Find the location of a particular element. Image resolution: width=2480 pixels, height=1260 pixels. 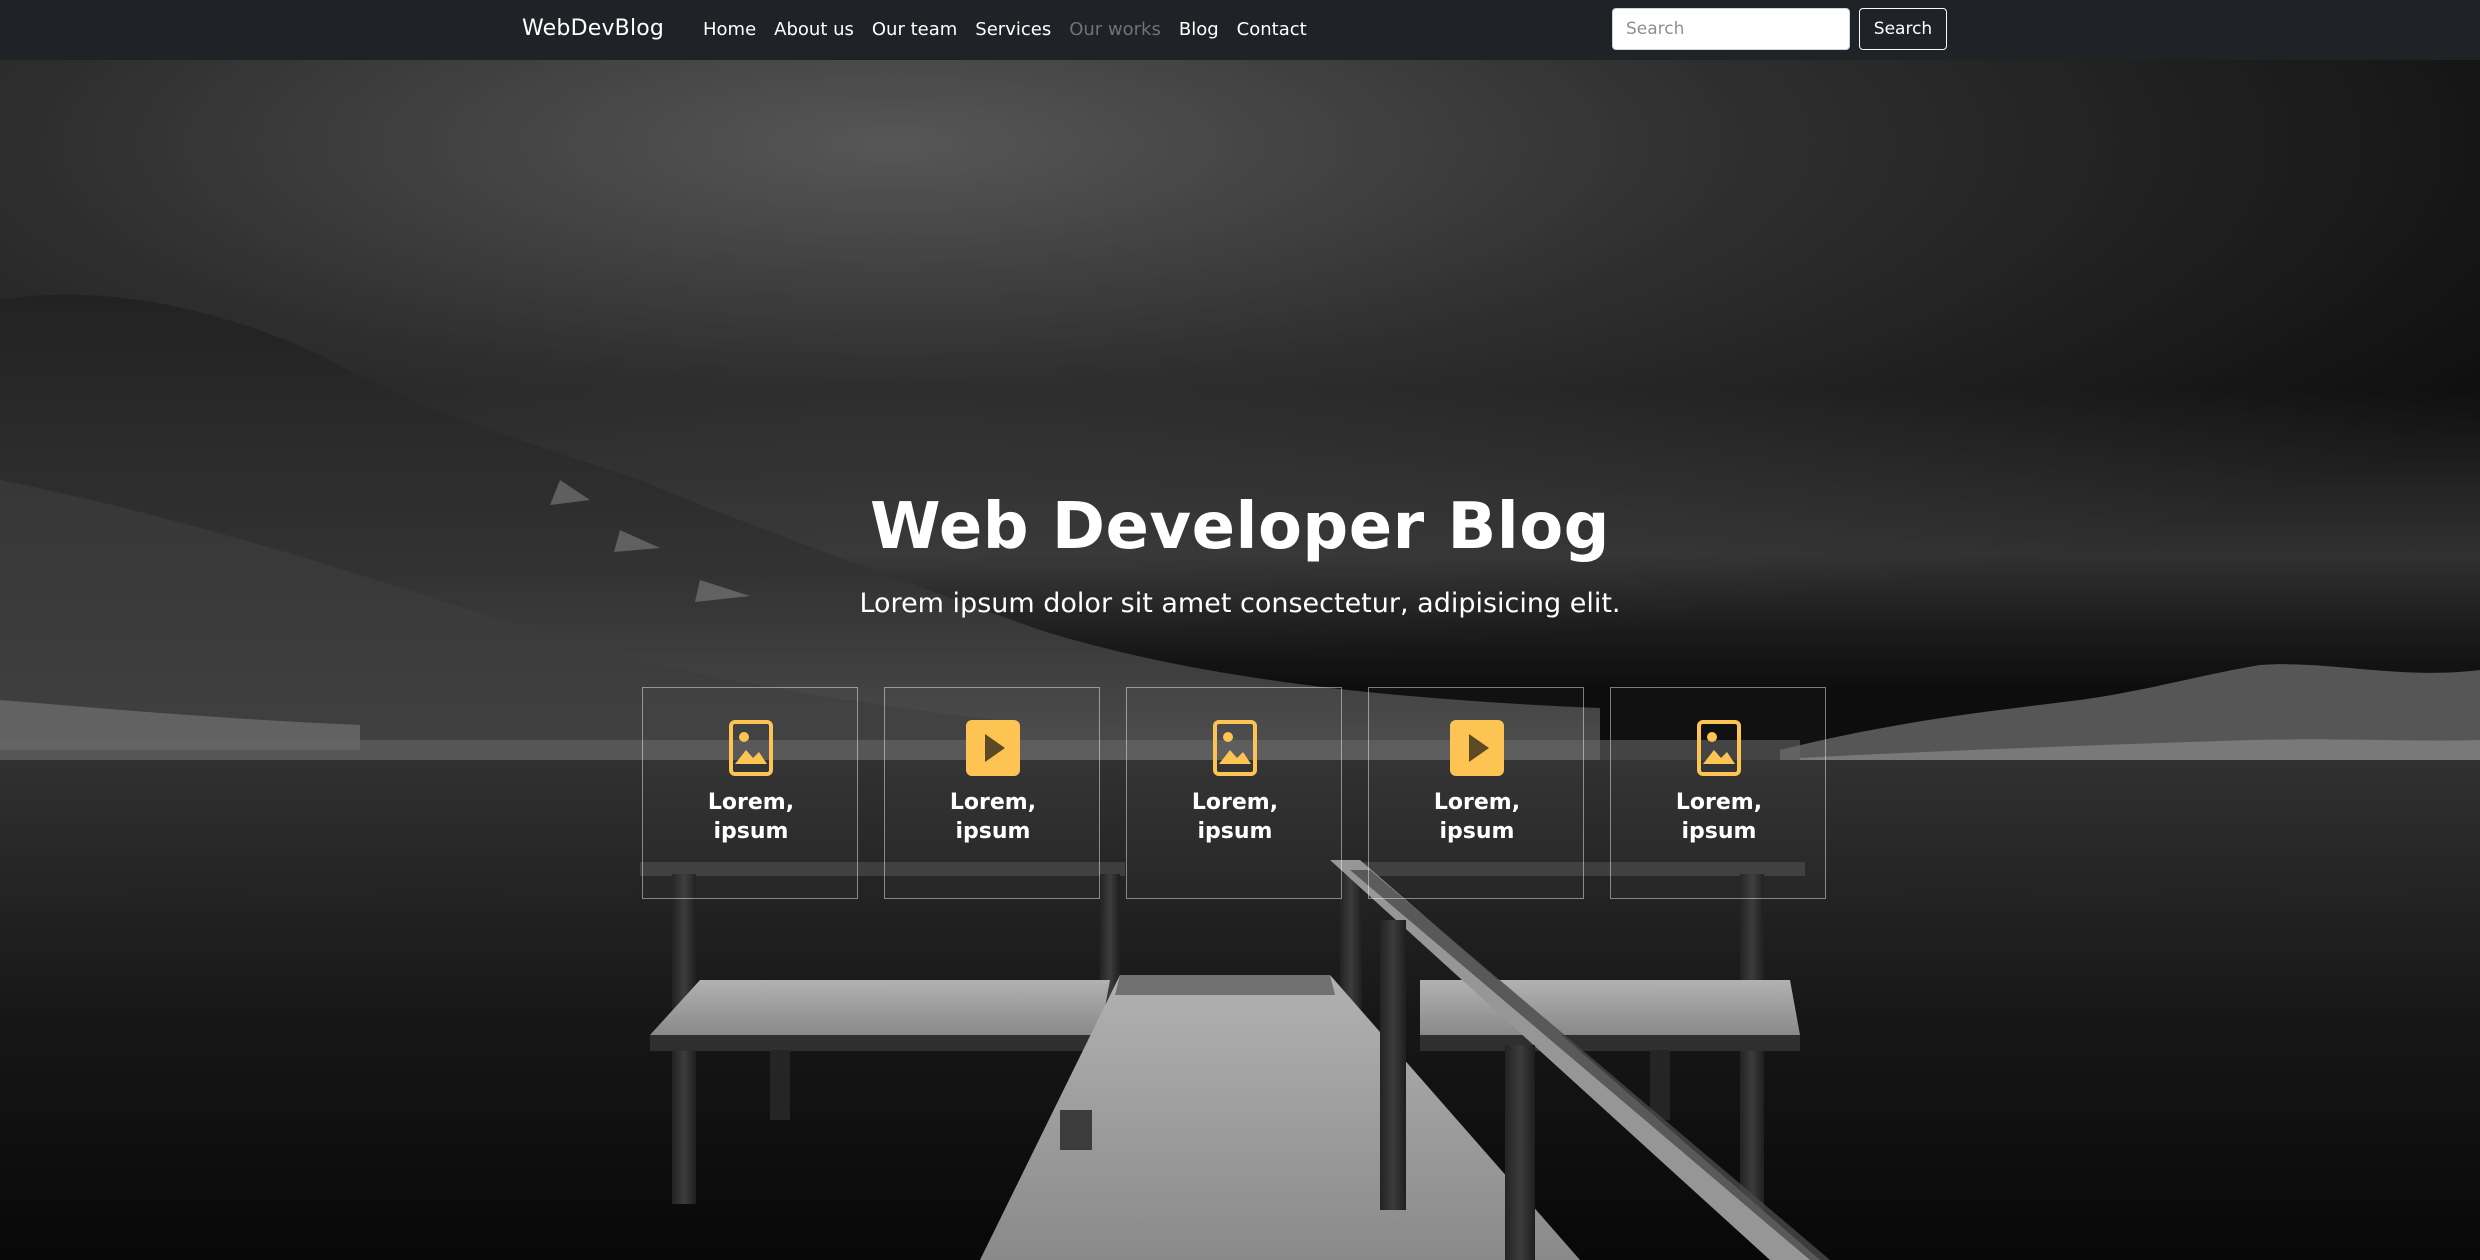

nav-link-services: Services is located at coordinates (1013, 30).